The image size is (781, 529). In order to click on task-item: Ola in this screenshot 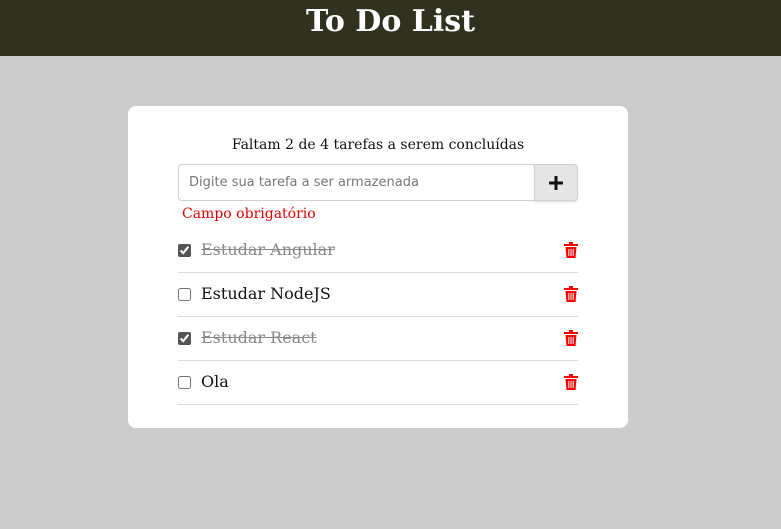, I will do `click(378, 383)`.